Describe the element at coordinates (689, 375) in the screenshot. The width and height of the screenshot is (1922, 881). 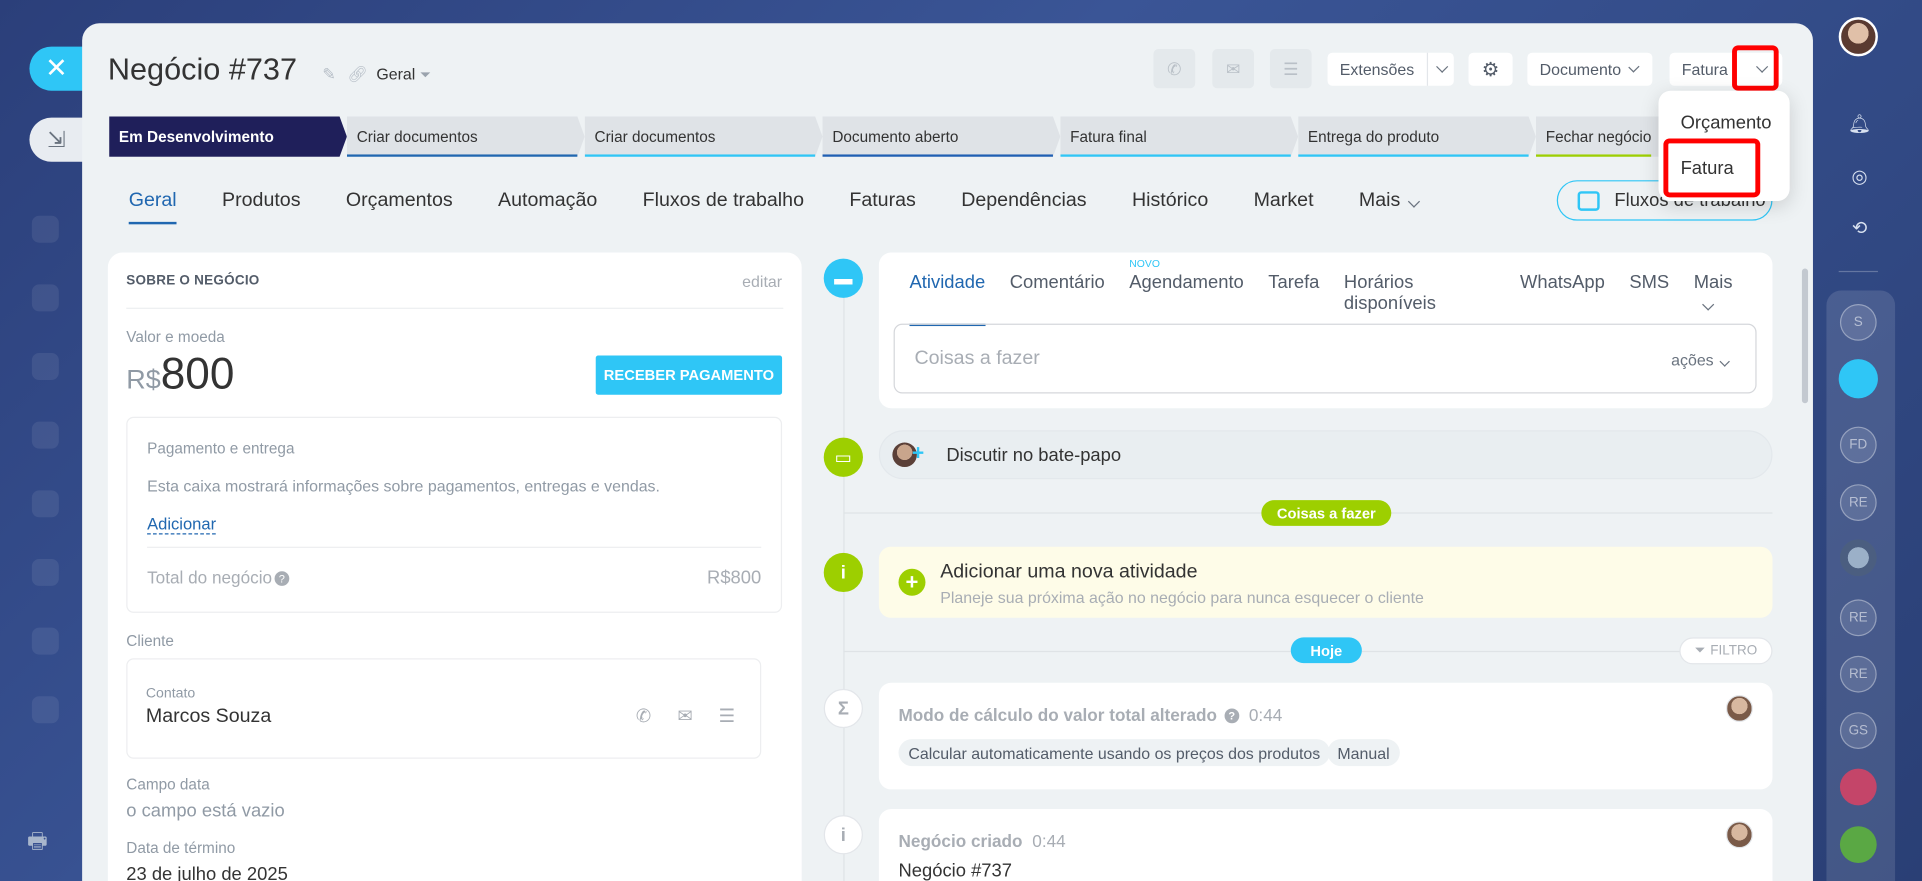
I see `receive-payment-button: RECEBER PAGAMENTO` at that location.